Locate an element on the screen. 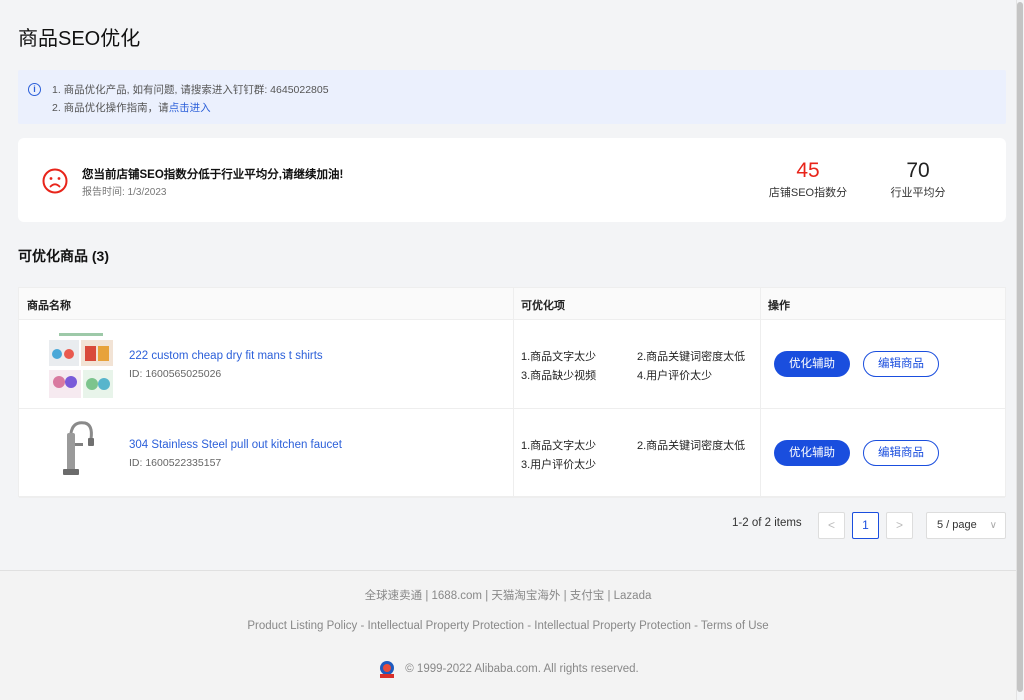  industry-score-stat: 70 行业平均分 is located at coordinates (918, 179).